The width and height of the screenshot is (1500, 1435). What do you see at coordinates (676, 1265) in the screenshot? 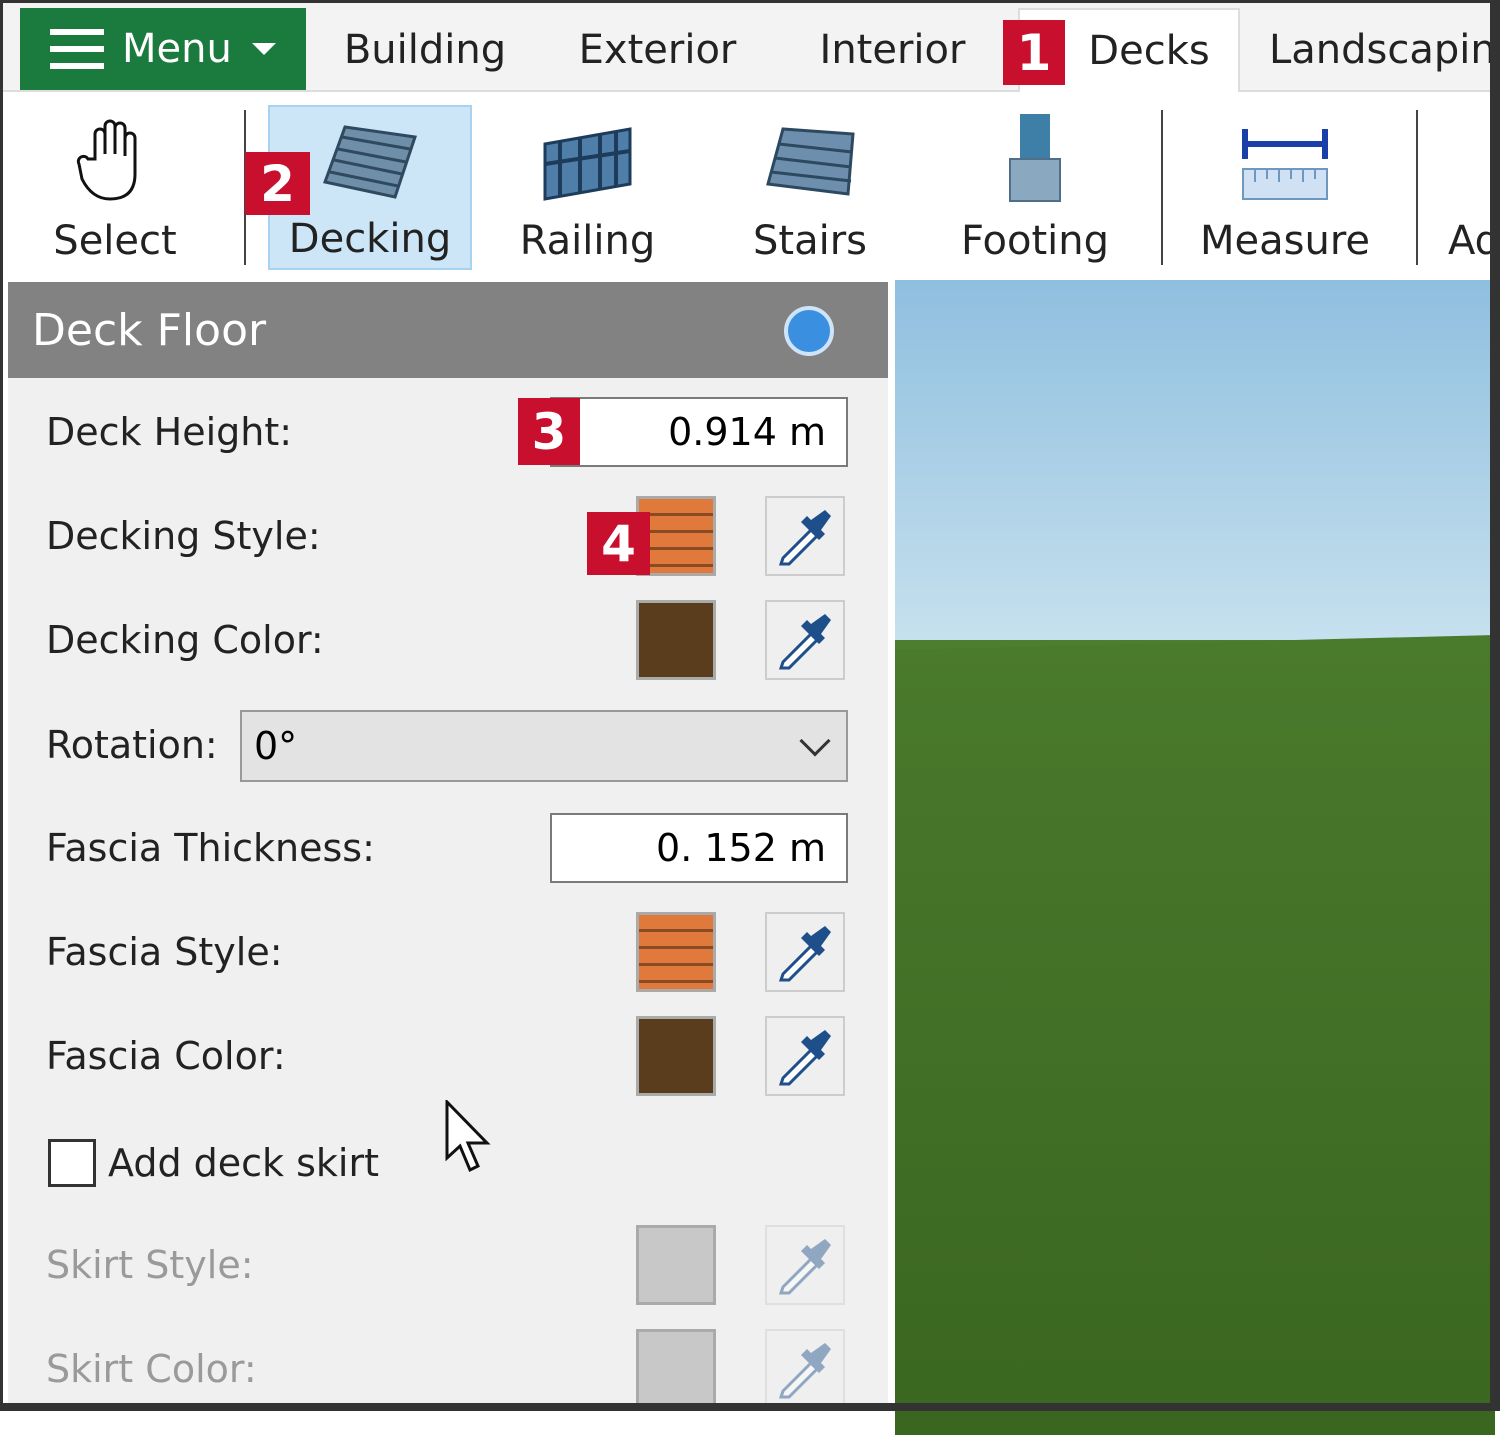
I see `skirt-style-swatch` at bounding box center [676, 1265].